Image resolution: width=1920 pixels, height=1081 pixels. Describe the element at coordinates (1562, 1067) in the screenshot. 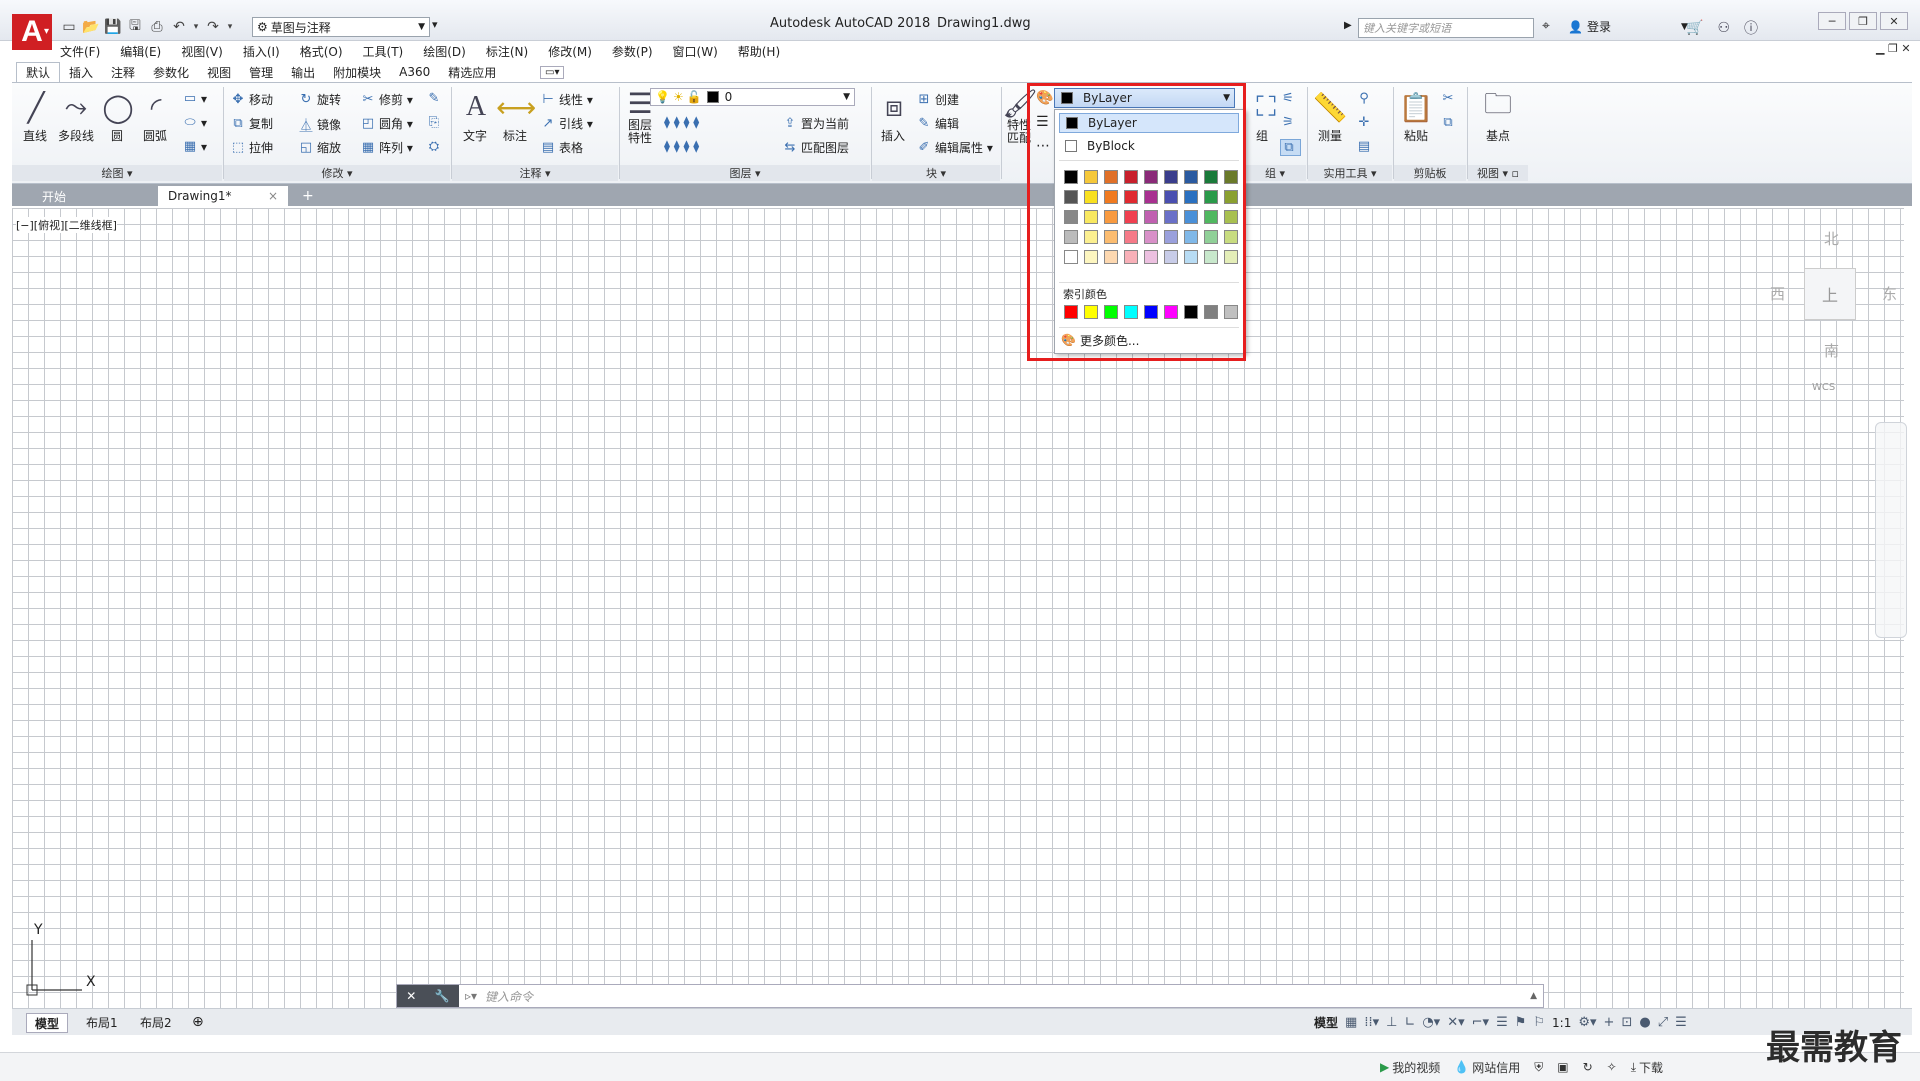

I see `image-icon: ▣` at that location.